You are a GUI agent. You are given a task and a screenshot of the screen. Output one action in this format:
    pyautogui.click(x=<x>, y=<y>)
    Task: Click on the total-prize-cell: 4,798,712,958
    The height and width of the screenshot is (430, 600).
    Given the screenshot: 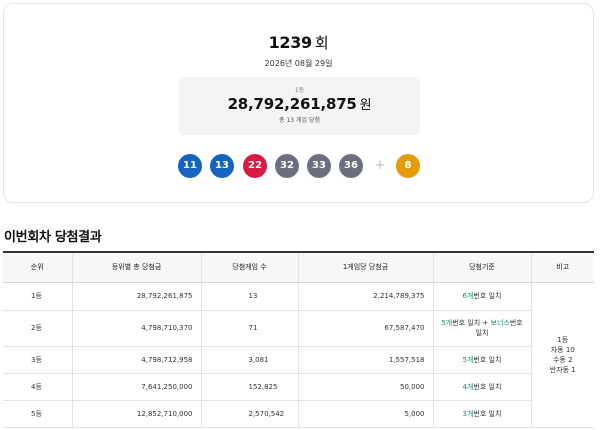 What is the action you would take?
    pyautogui.click(x=136, y=360)
    